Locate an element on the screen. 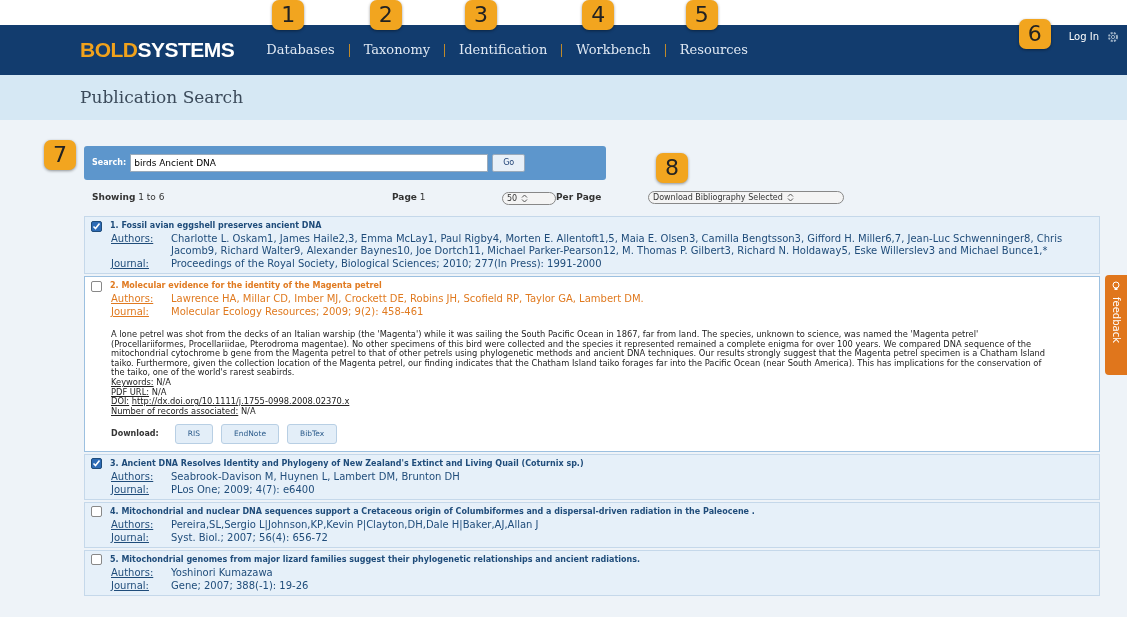  per-page-label: Per Page is located at coordinates (579, 198).